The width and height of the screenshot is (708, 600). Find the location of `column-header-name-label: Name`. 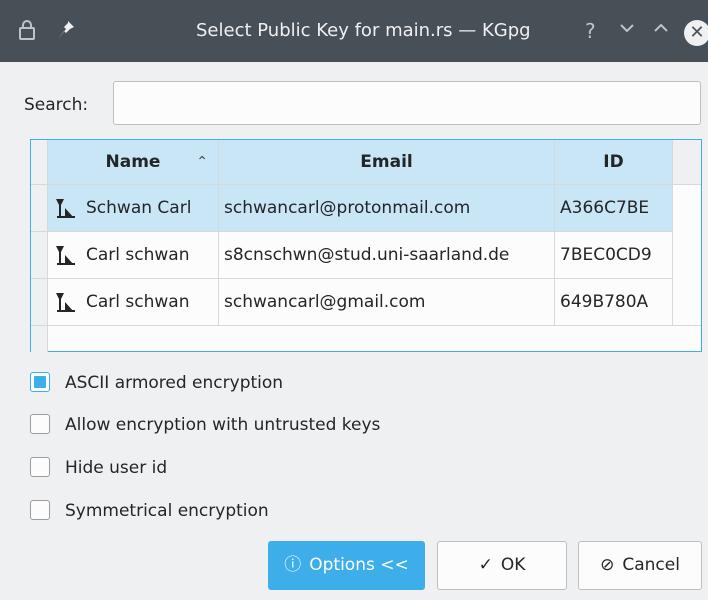

column-header-name-label: Name is located at coordinates (133, 162).